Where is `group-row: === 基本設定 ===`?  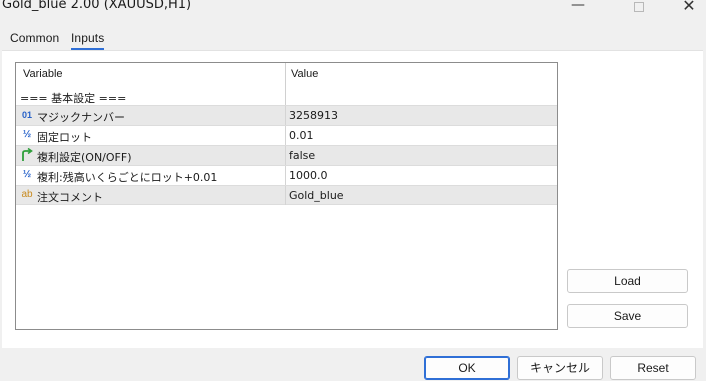
group-row: === 基本設定 === is located at coordinates (286, 97).